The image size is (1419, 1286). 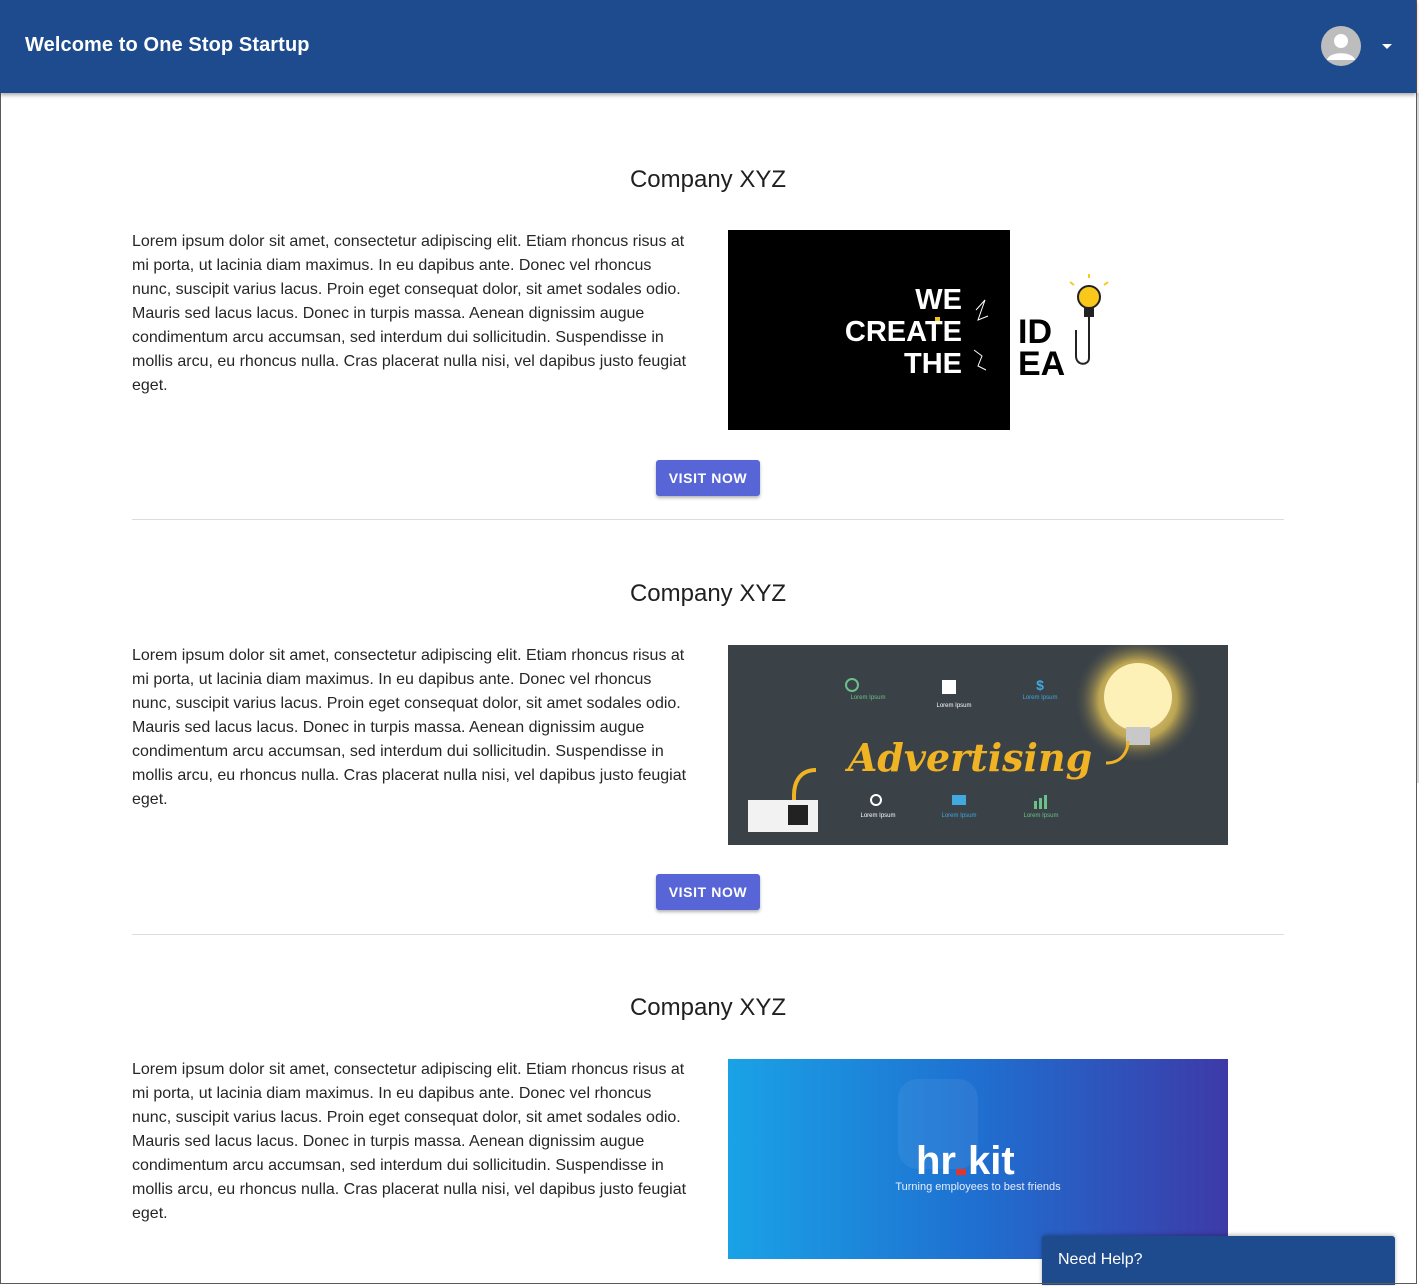 I want to click on image-text: EA, so click(x=1041, y=364).